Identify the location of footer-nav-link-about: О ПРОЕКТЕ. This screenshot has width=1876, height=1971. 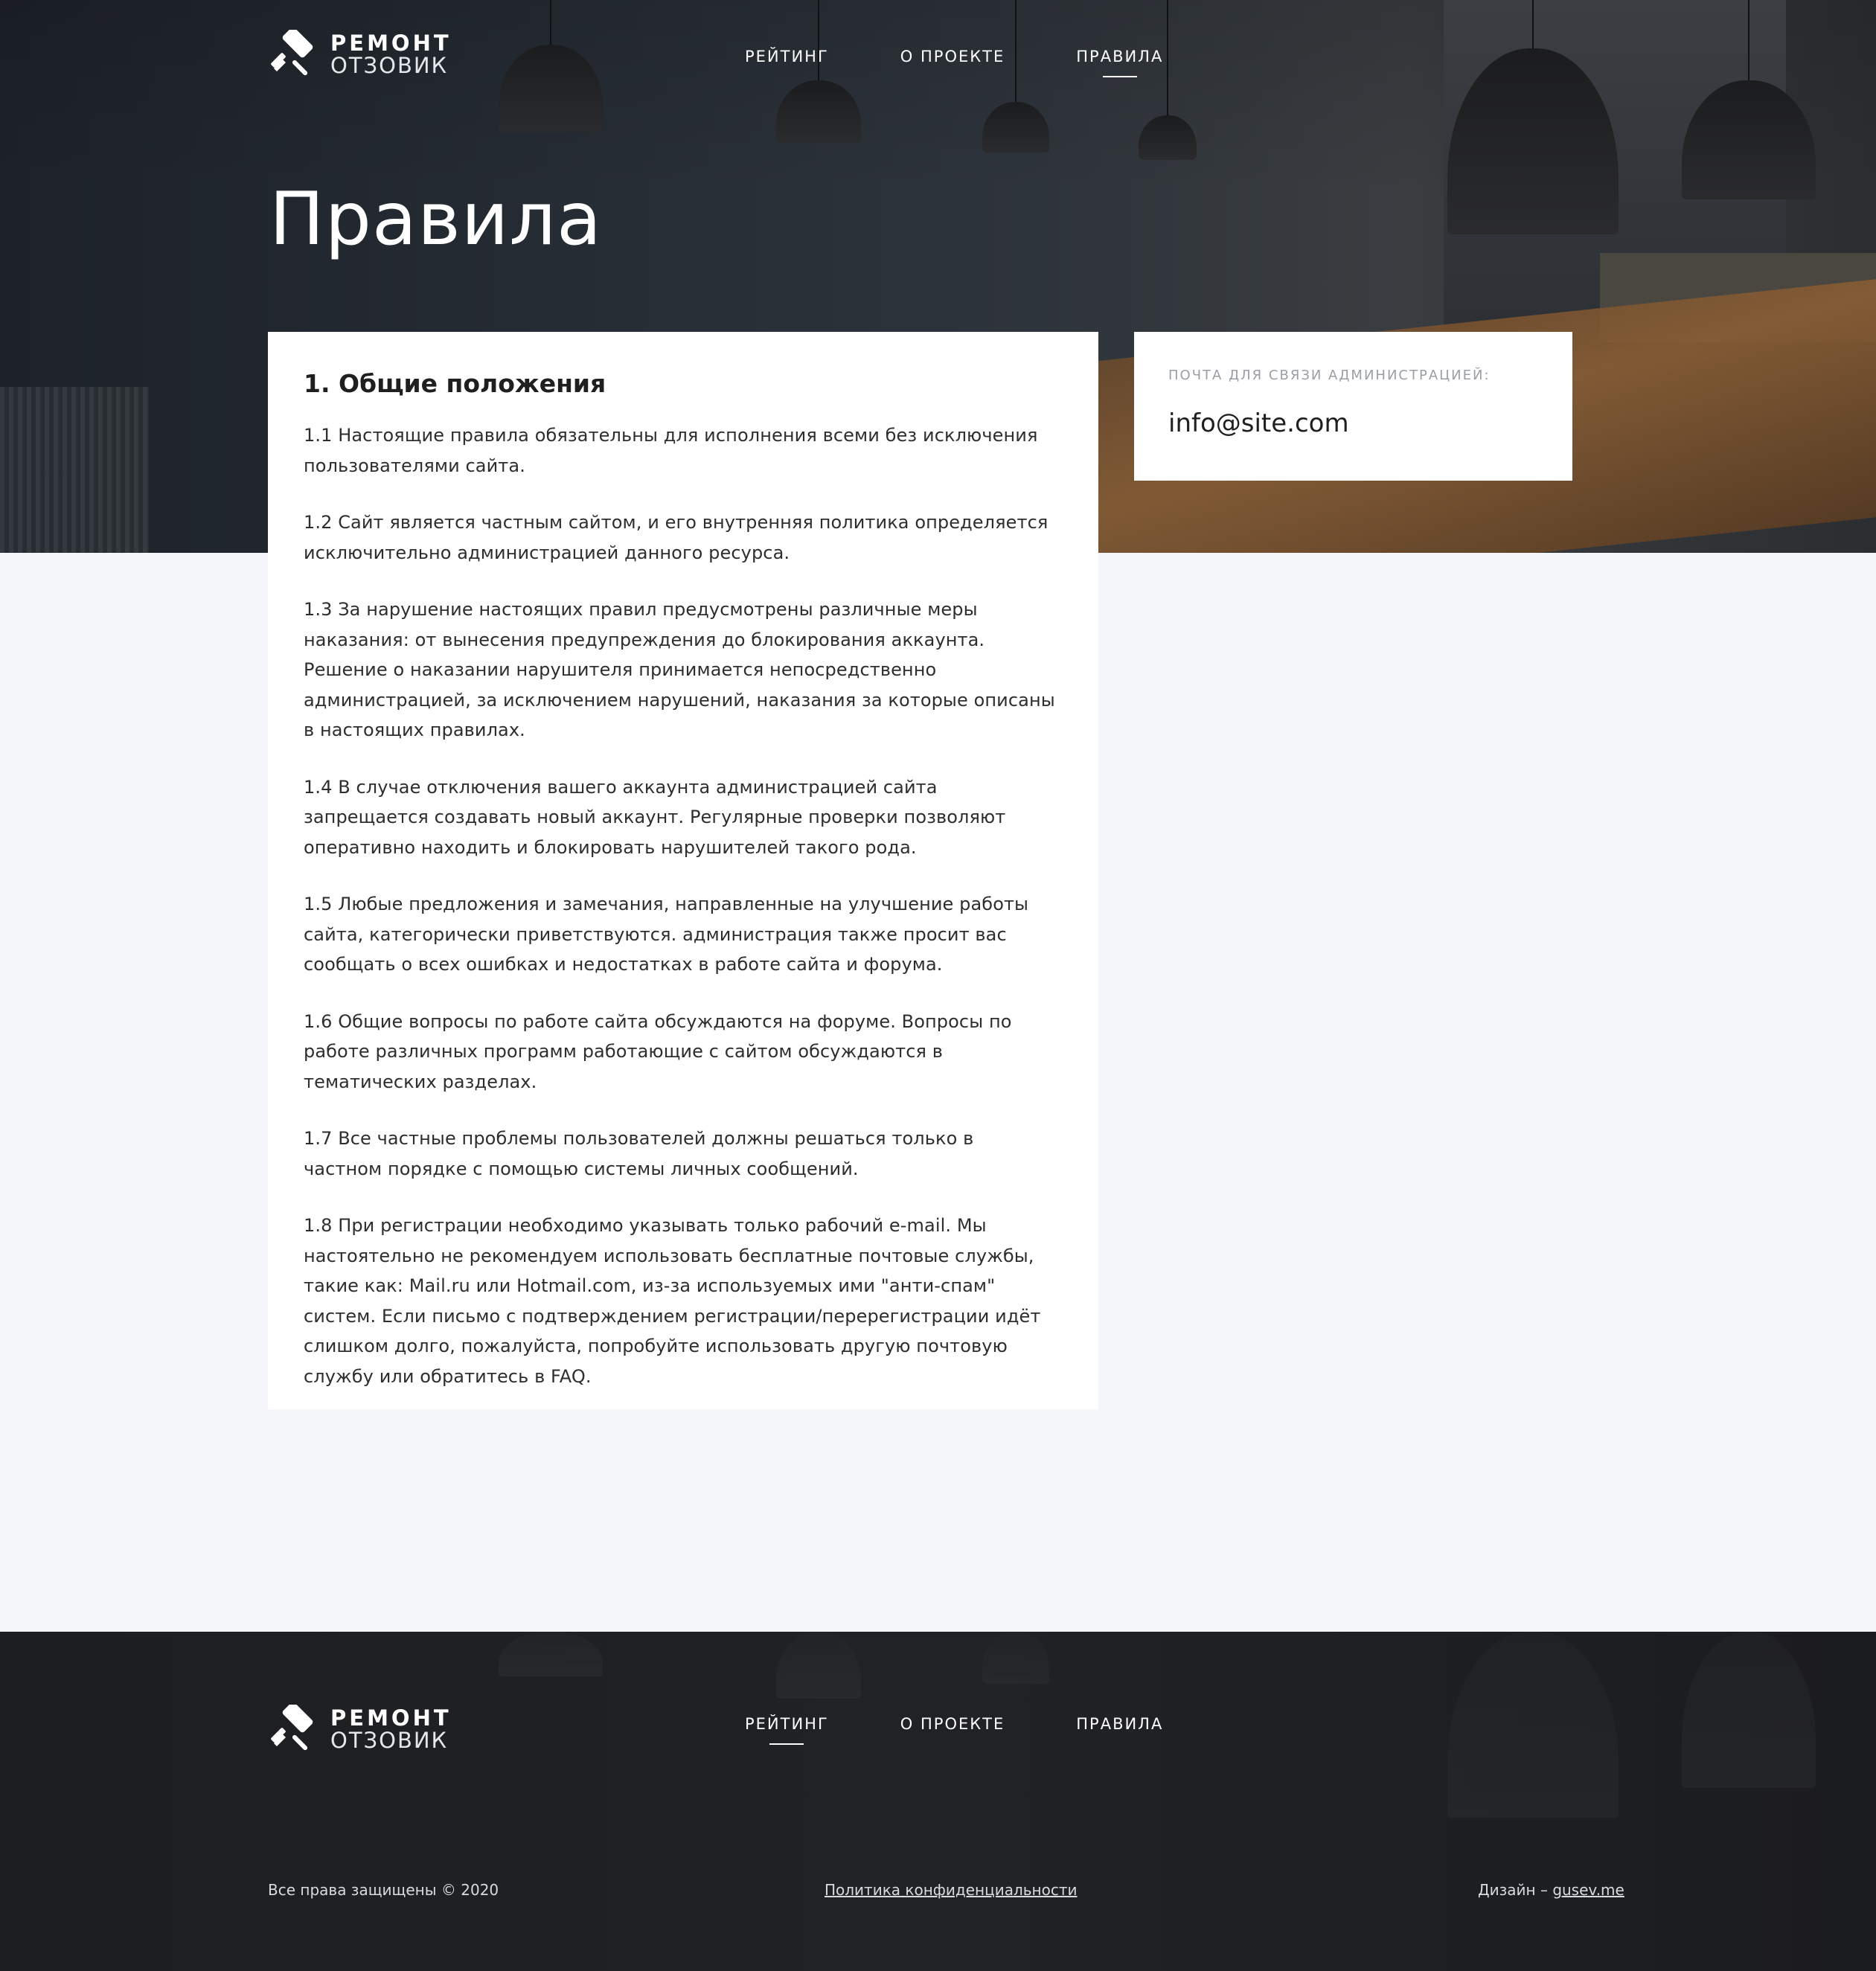
(952, 1724).